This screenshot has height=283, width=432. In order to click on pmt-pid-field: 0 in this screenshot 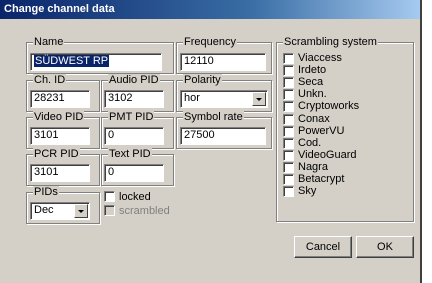, I will do `click(134, 136)`.